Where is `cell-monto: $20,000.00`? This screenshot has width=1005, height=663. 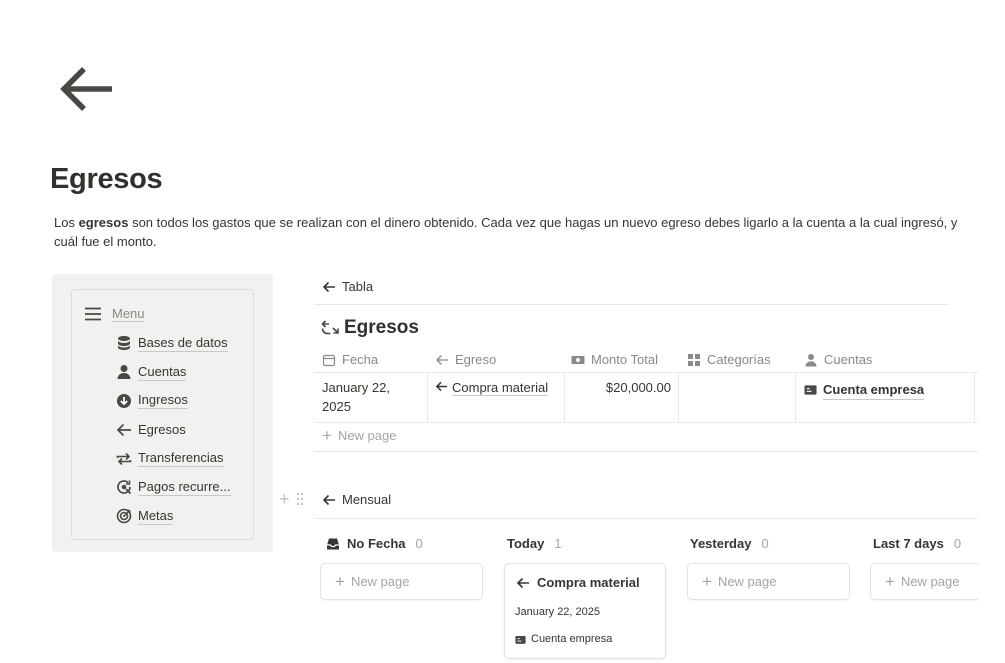 cell-monto: $20,000.00 is located at coordinates (621, 397).